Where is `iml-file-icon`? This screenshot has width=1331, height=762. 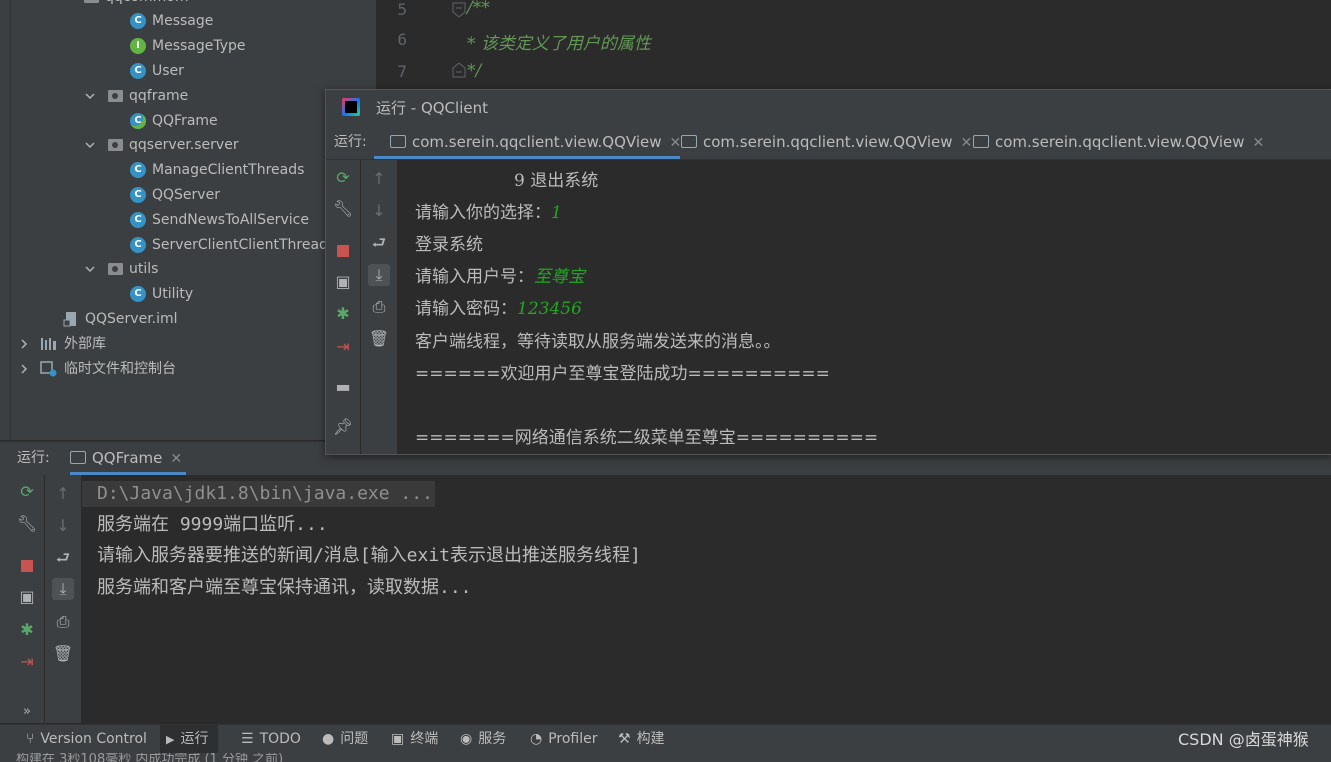
iml-file-icon is located at coordinates (69, 319).